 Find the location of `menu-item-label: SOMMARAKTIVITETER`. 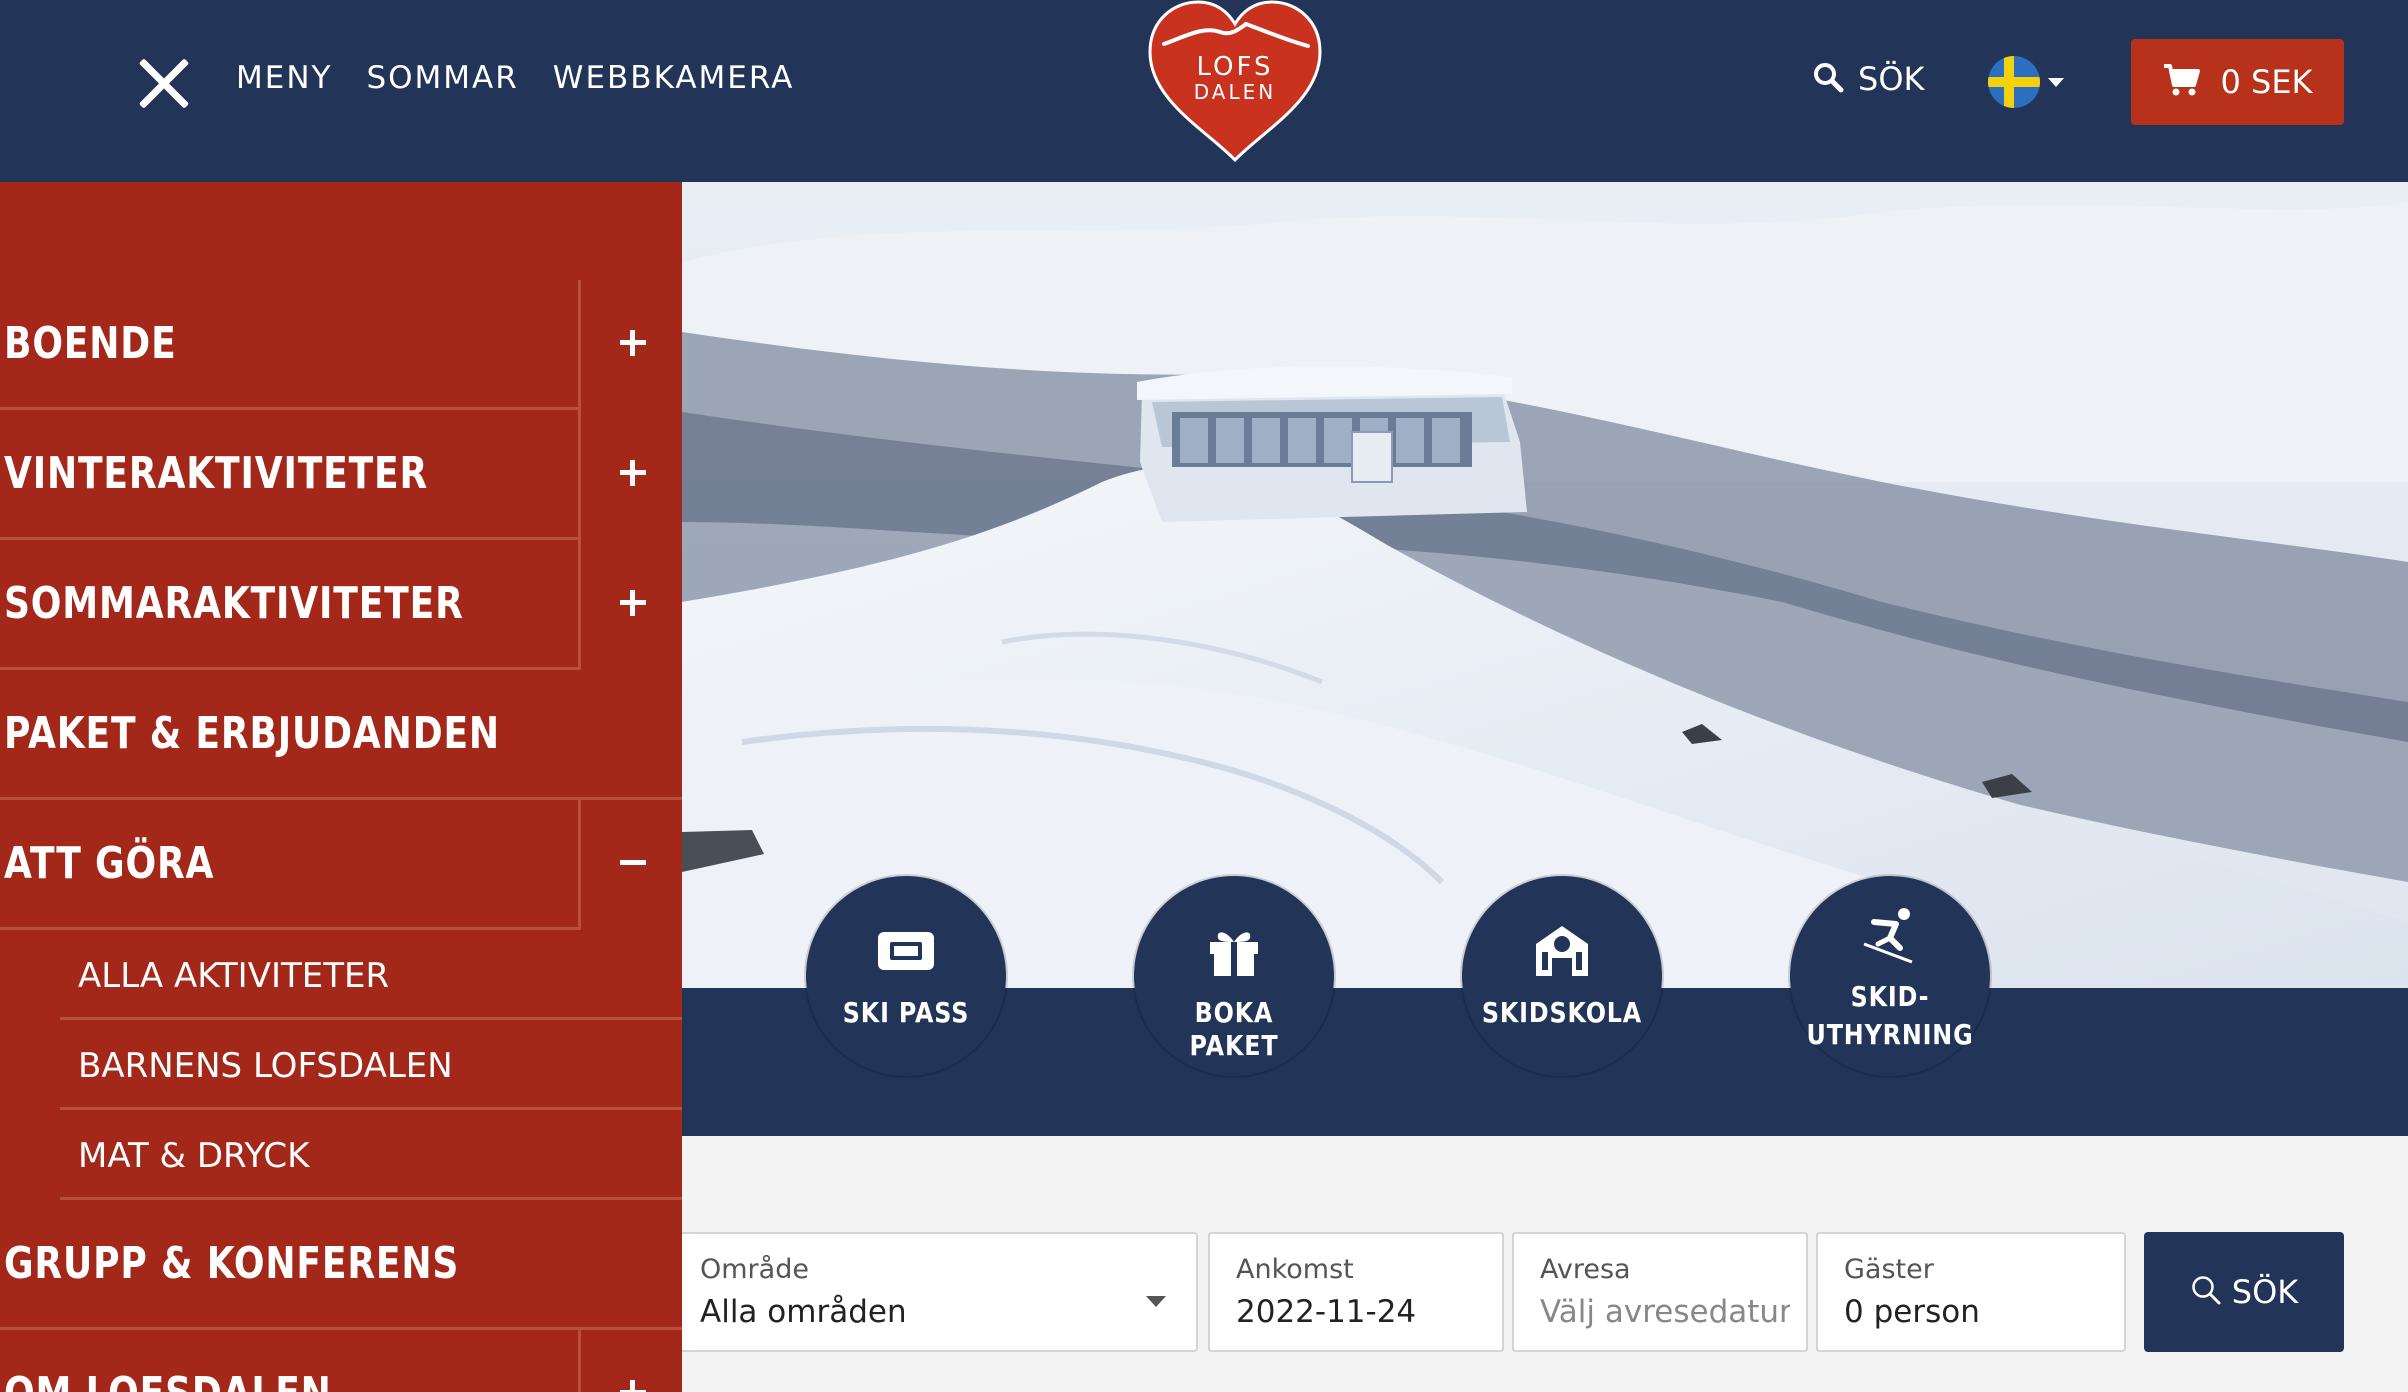

menu-item-label: SOMMARAKTIVITETER is located at coordinates (234, 603).